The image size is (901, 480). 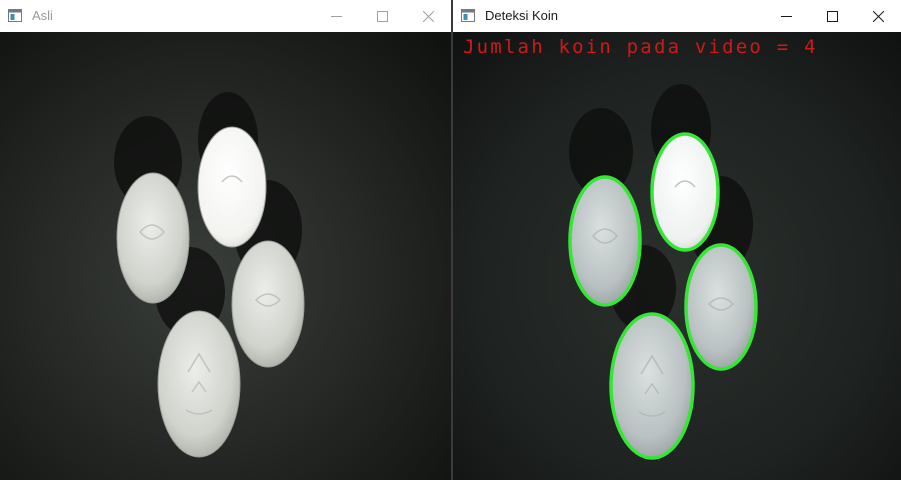 What do you see at coordinates (677, 16) in the screenshot?
I see `titlebar-deteksi-koin: Deteksi Koin` at bounding box center [677, 16].